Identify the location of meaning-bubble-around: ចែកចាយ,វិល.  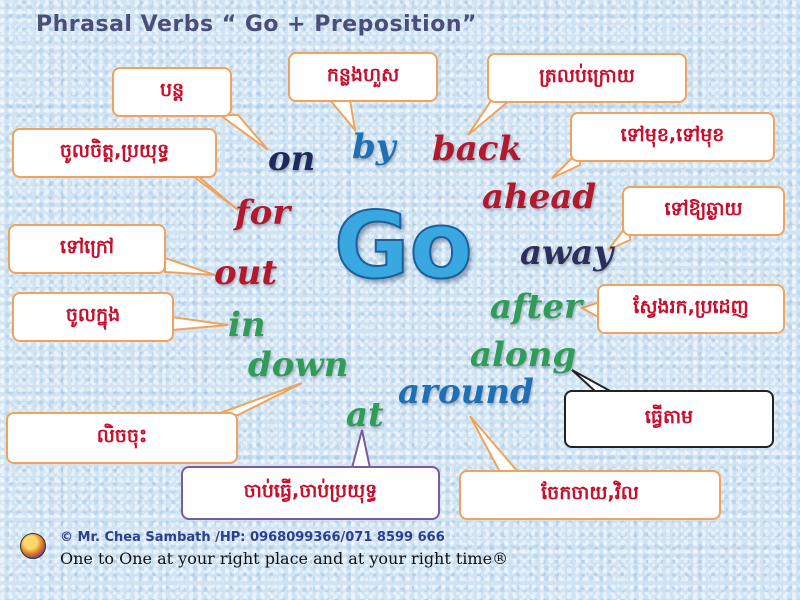
(590, 495).